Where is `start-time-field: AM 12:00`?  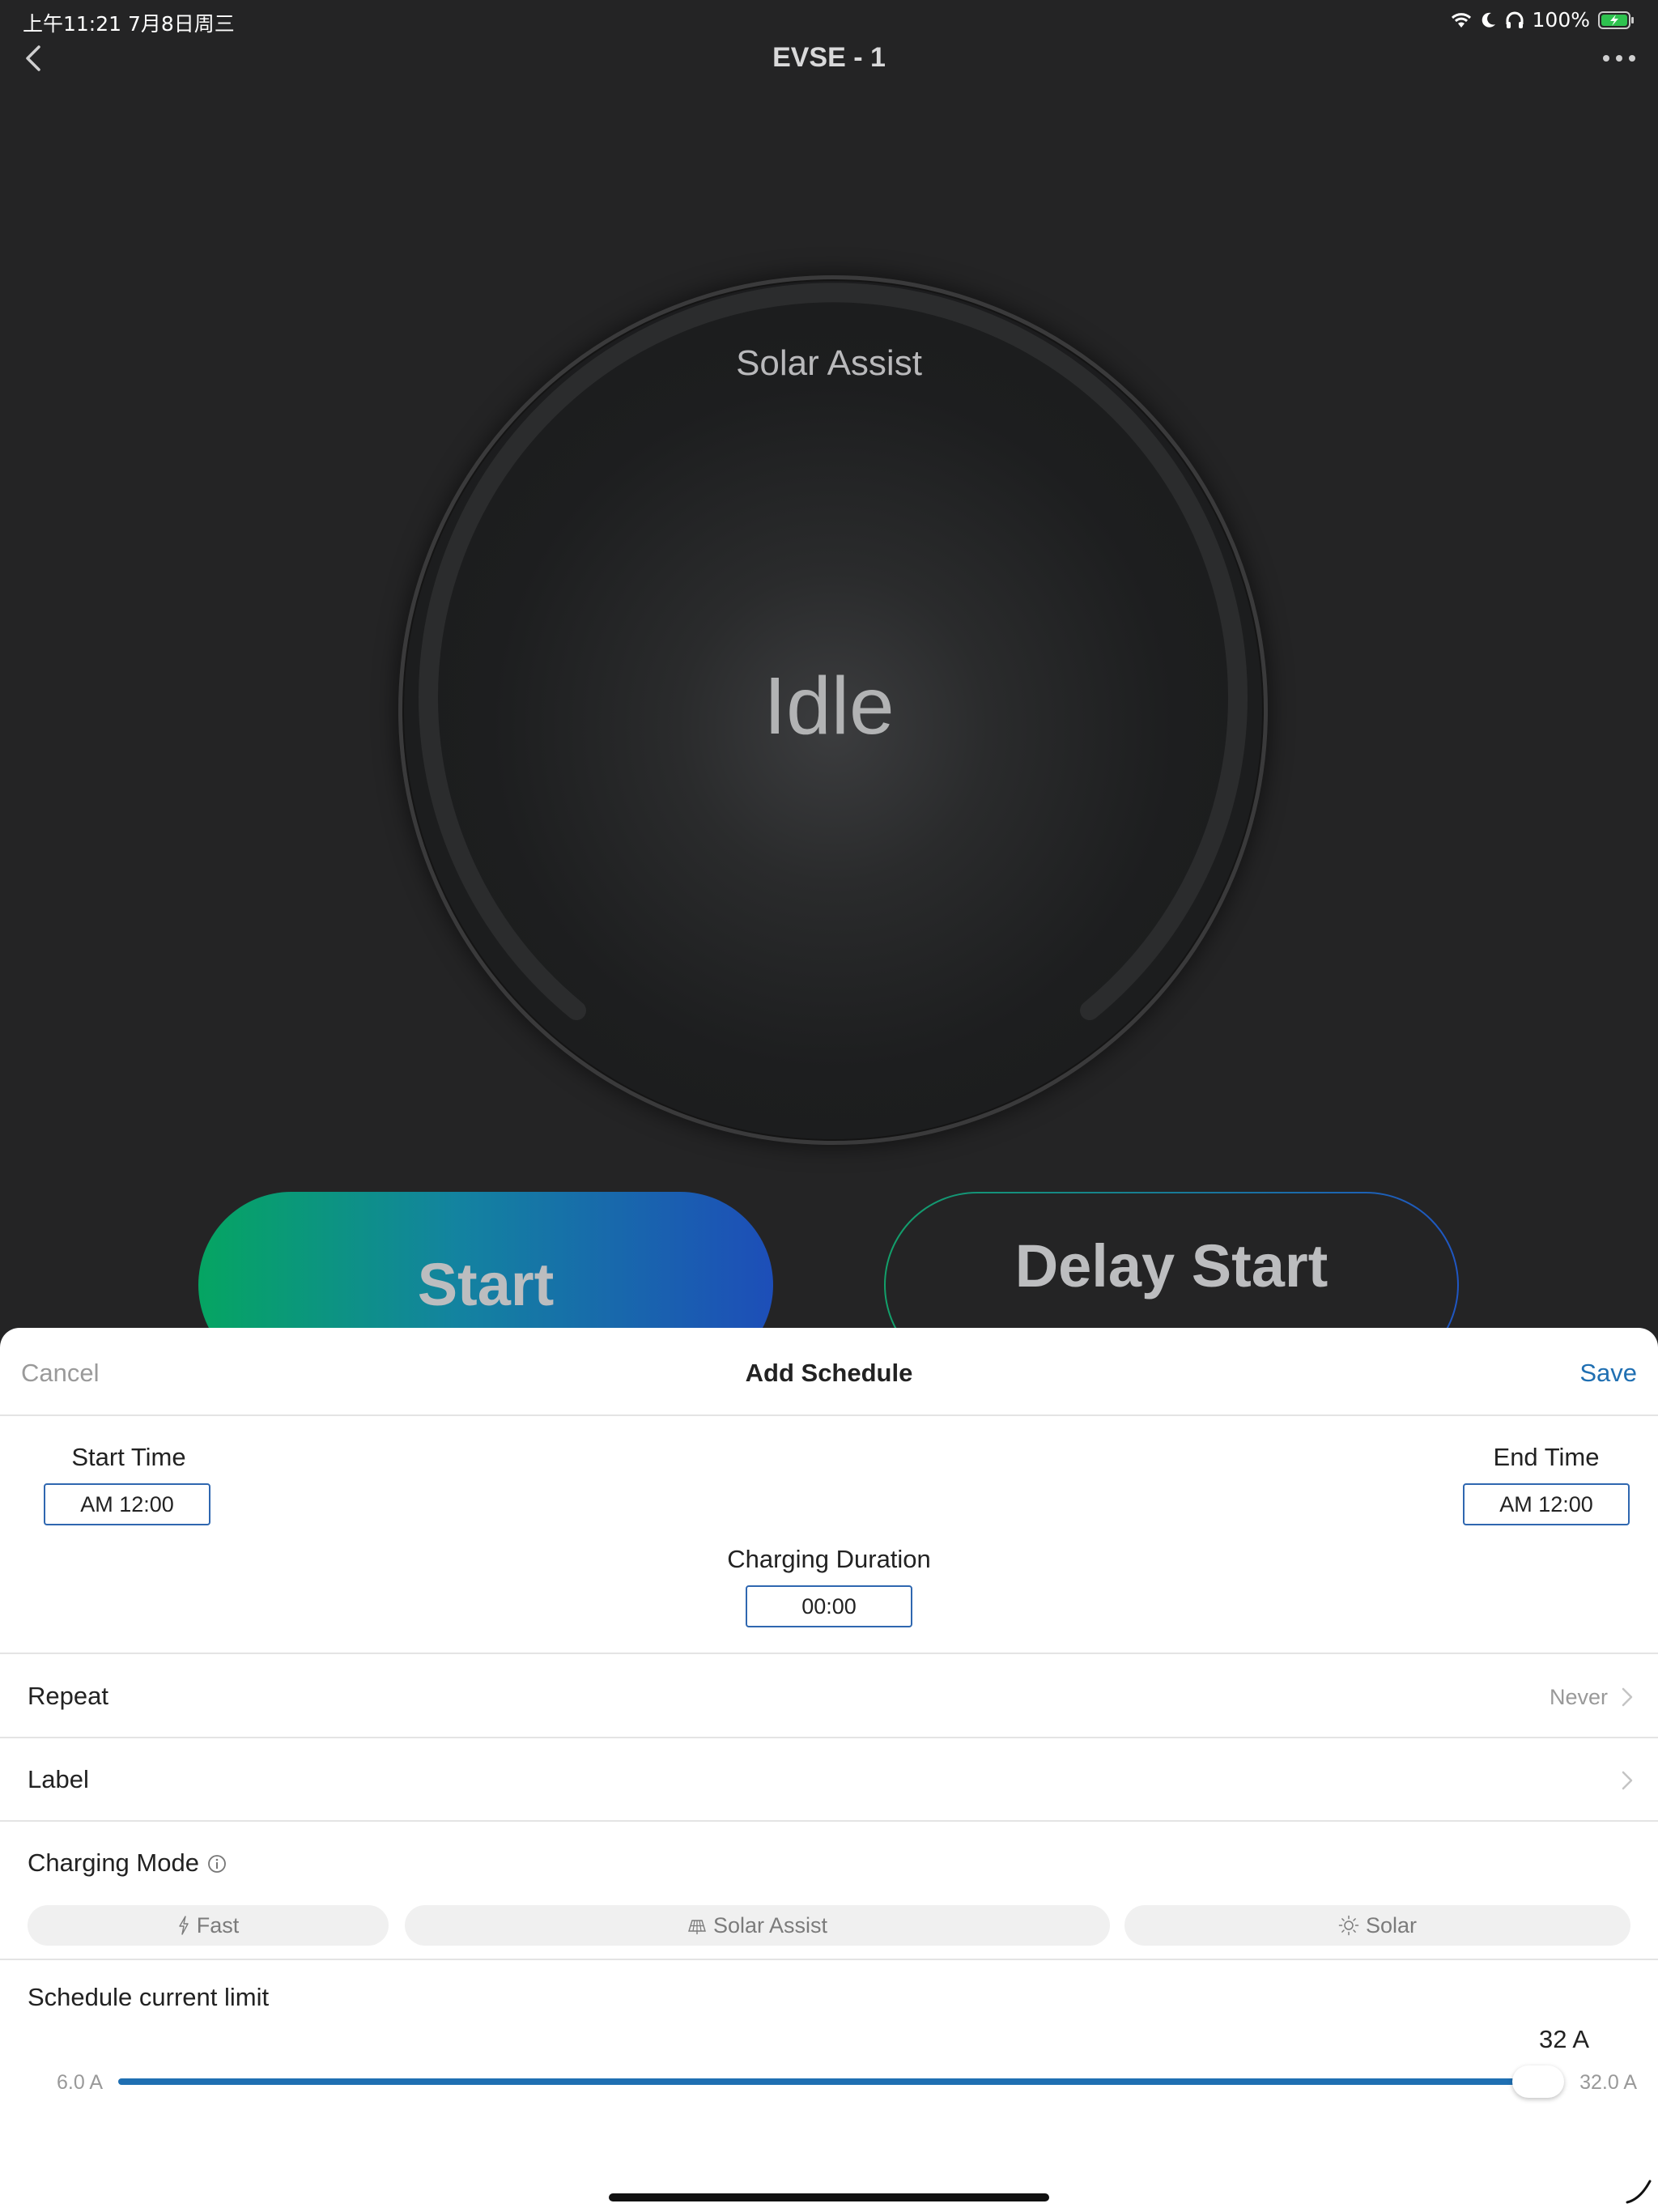
start-time-field: AM 12:00 is located at coordinates (127, 1504).